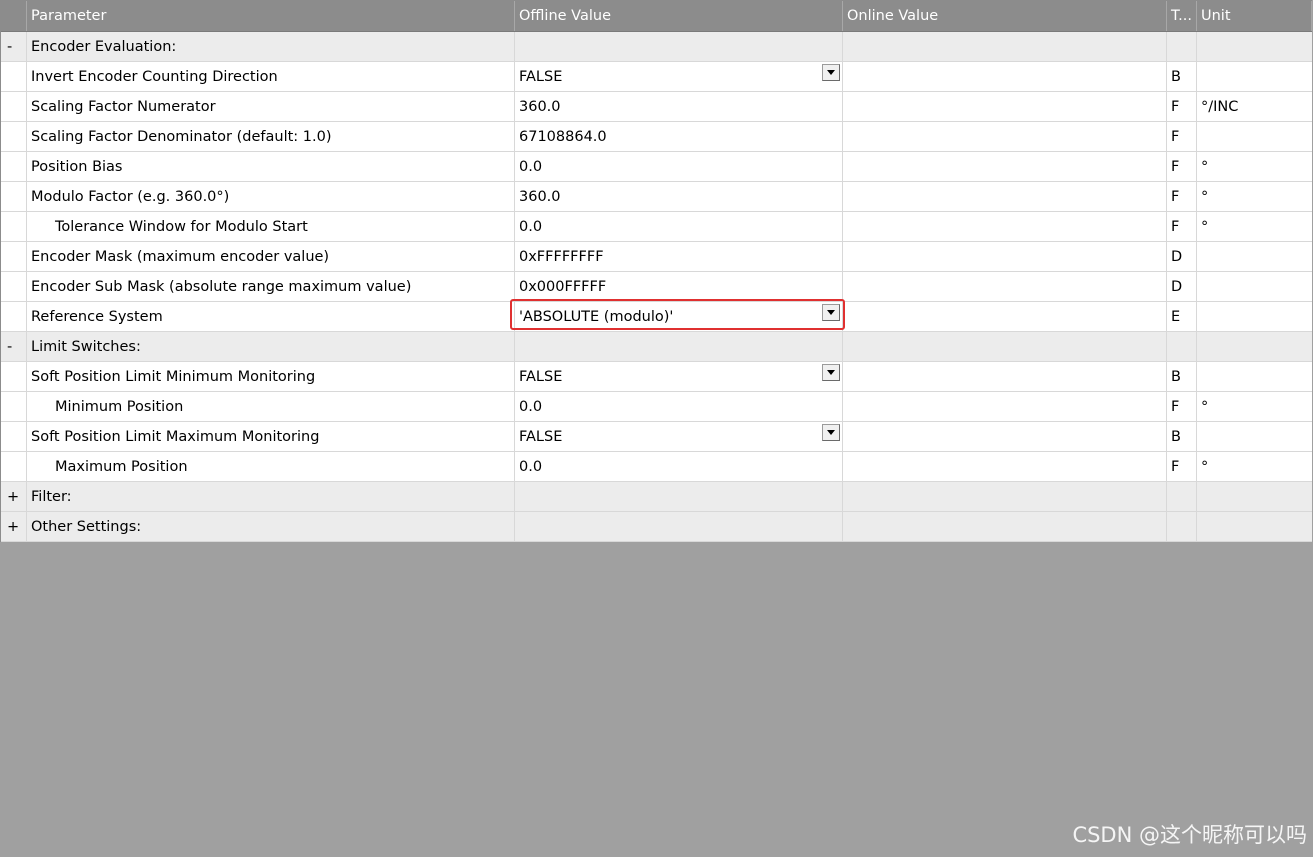  I want to click on row-position-bias: Position Bias 0.0 F °, so click(656, 167).